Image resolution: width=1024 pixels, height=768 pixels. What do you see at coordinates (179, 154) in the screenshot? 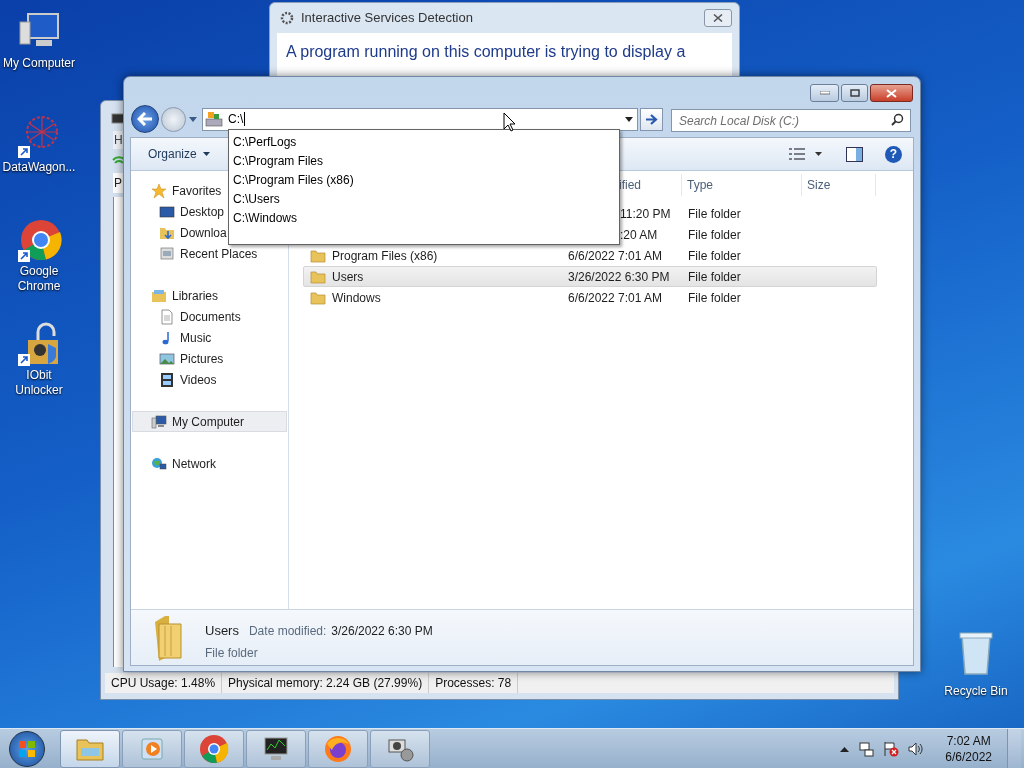
I see `organize-button: Organize` at bounding box center [179, 154].